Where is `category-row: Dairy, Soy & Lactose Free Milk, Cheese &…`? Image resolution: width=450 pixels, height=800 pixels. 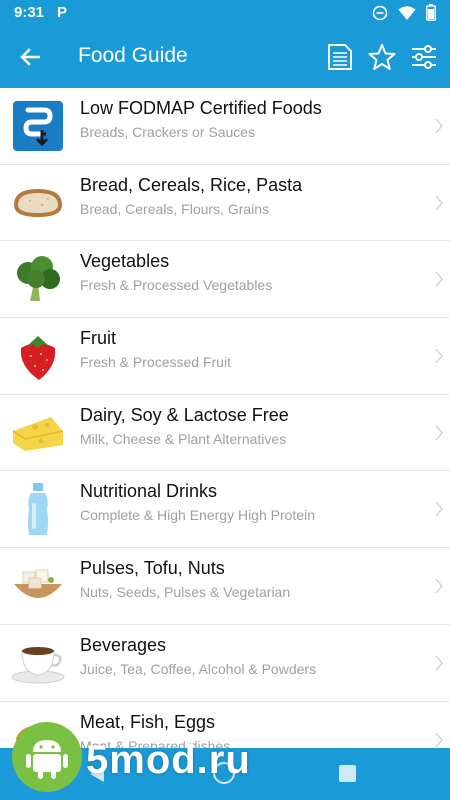 category-row: Dairy, Soy & Lactose Free Milk, Cheese &… is located at coordinates (225, 433).